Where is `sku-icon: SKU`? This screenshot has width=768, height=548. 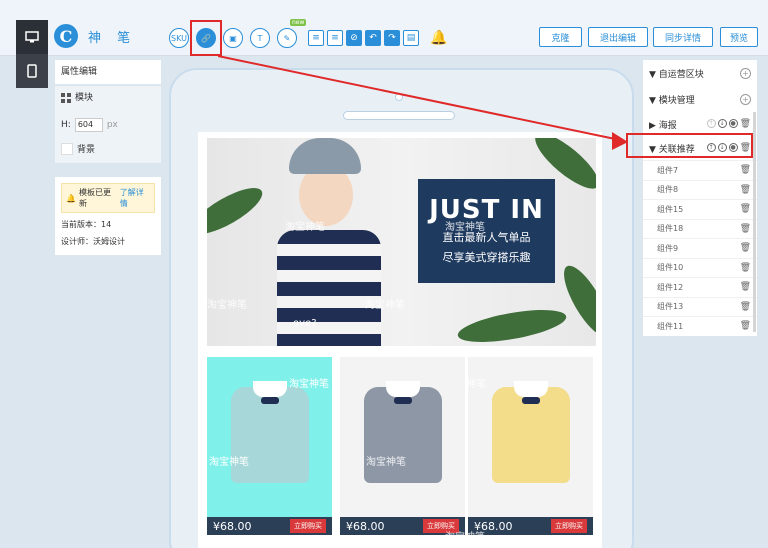
sku-icon: SKU is located at coordinates (179, 38).